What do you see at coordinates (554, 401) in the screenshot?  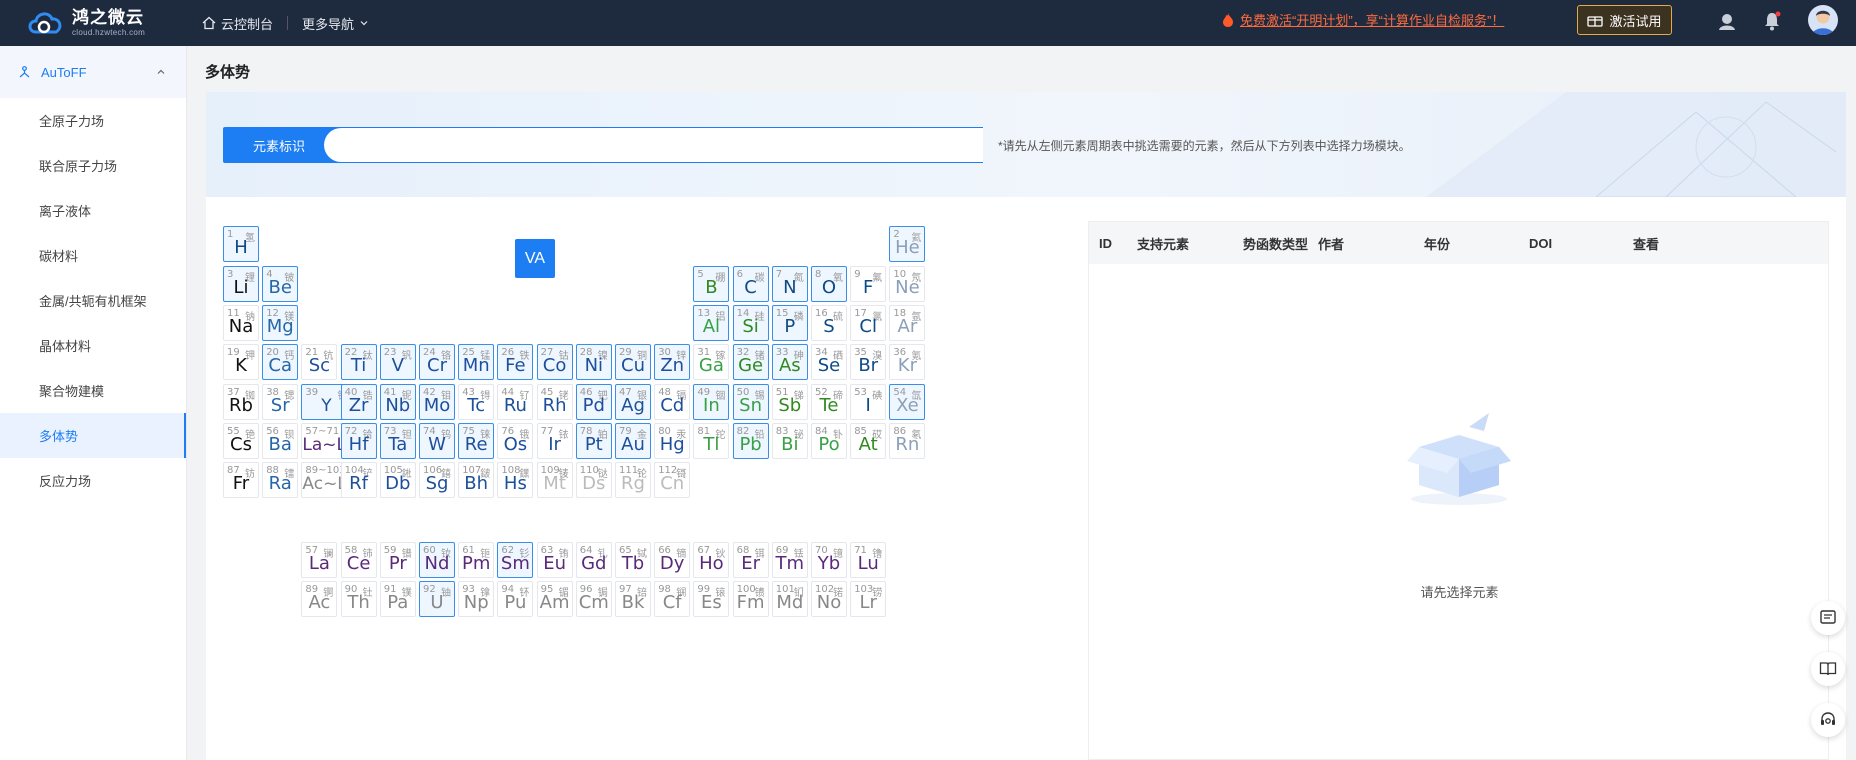 I see `element-cell: 45 铑 Rh` at bounding box center [554, 401].